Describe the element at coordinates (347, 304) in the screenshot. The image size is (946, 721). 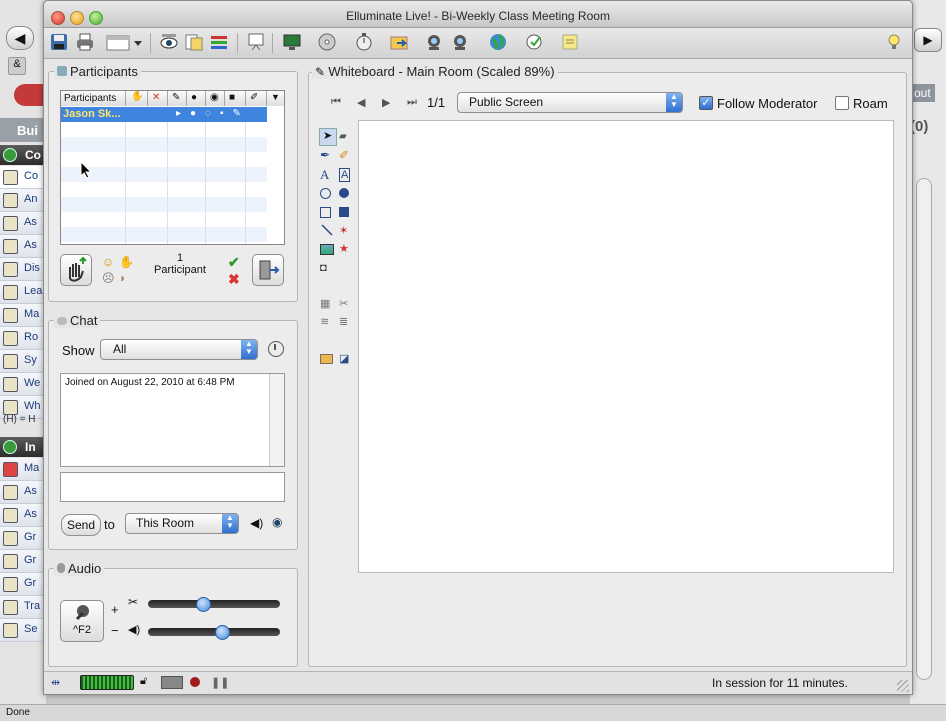
I see `ungroup-tool: ✂` at that location.